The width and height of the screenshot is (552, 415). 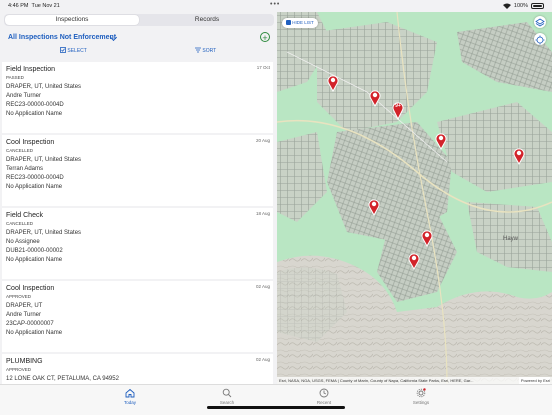 I want to click on tab-records: Records, so click(x=207, y=20).